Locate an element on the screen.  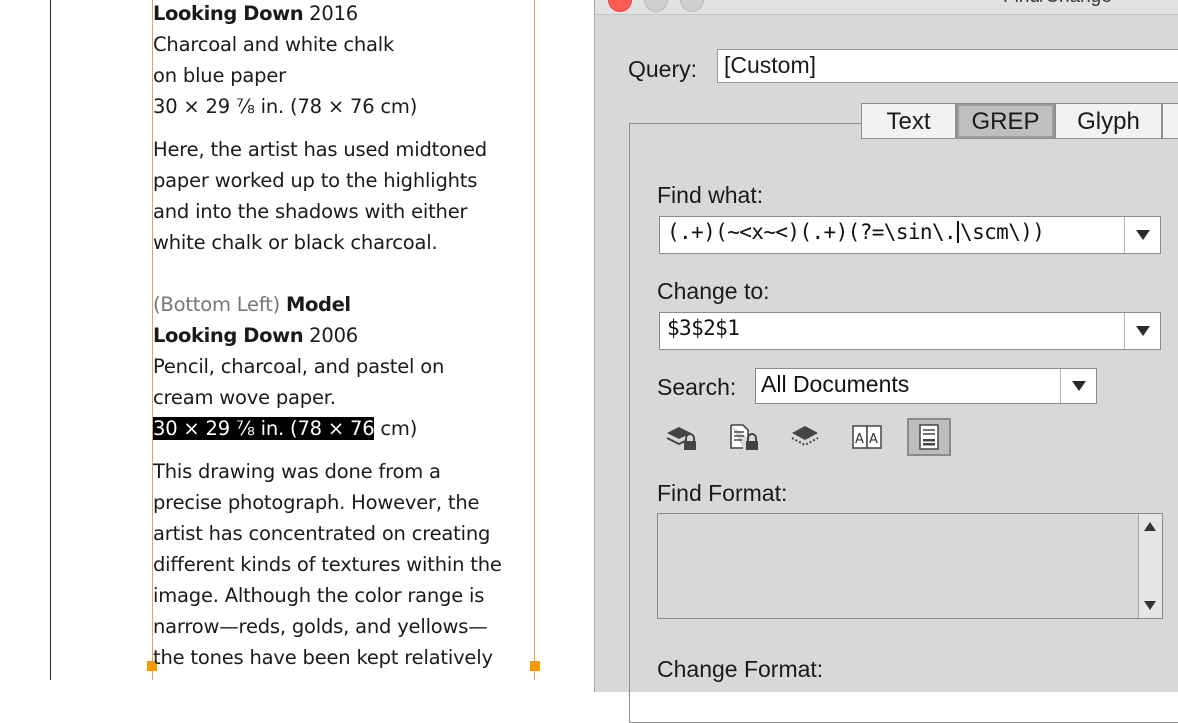
story-text-run: Charcoal and white chalk is located at coordinates (274, 44).